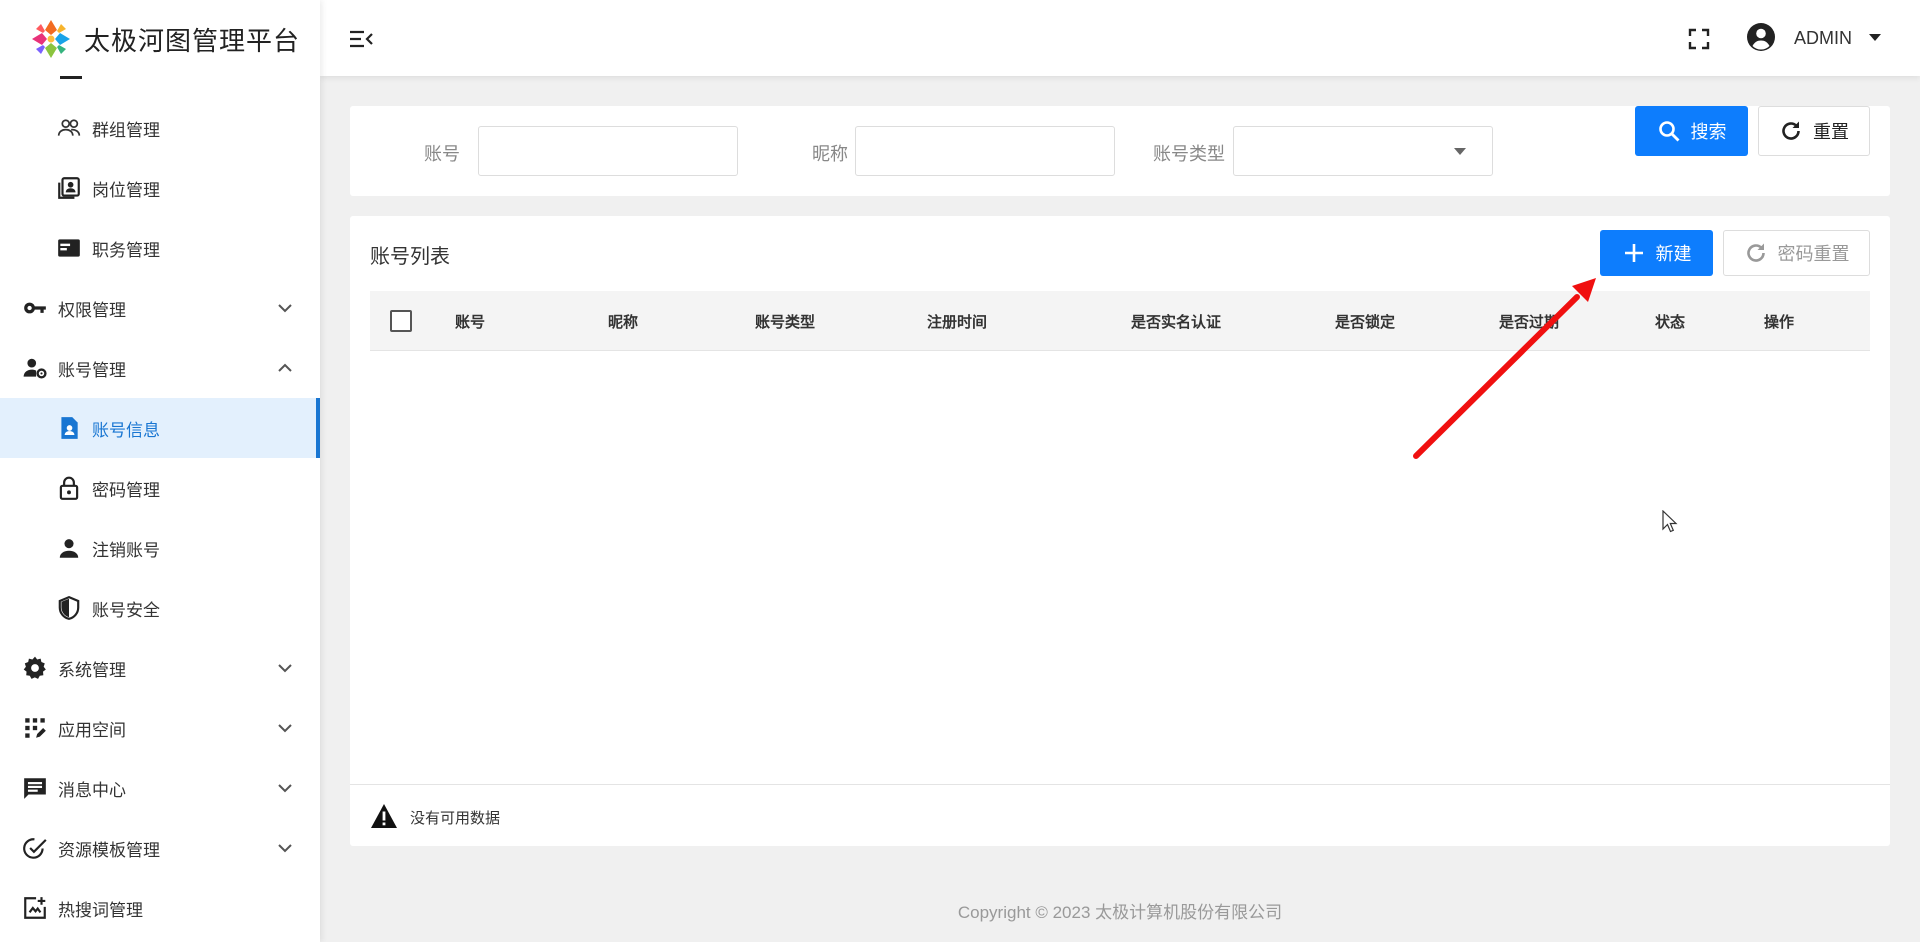  Describe the element at coordinates (1668, 131) in the screenshot. I see `search-icon` at that location.